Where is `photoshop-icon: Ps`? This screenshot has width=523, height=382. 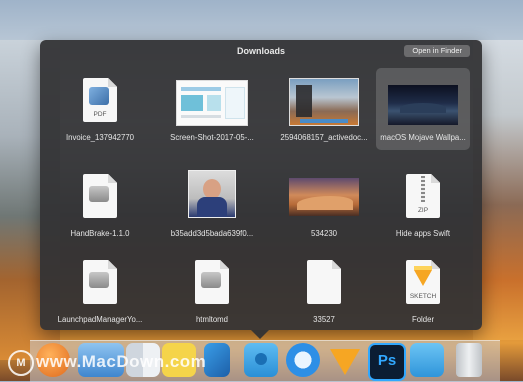
photoshop-icon: Ps is located at coordinates (387, 362).